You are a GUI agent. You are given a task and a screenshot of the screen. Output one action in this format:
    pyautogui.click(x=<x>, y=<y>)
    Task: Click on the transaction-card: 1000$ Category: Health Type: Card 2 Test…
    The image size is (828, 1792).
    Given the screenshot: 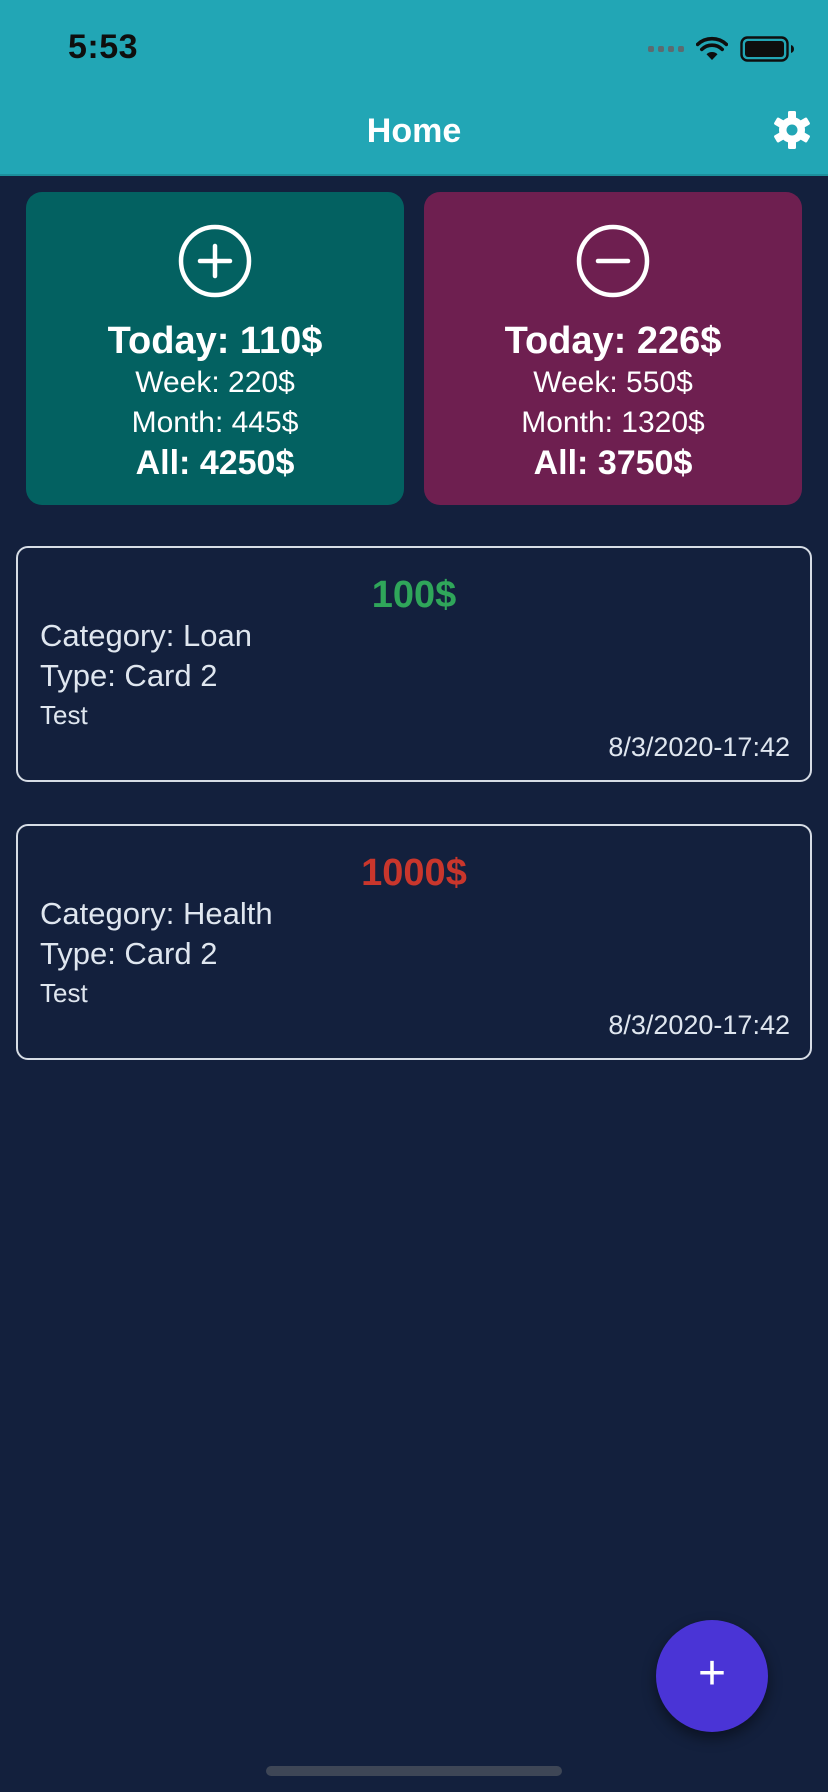 What is the action you would take?
    pyautogui.click(x=414, y=942)
    